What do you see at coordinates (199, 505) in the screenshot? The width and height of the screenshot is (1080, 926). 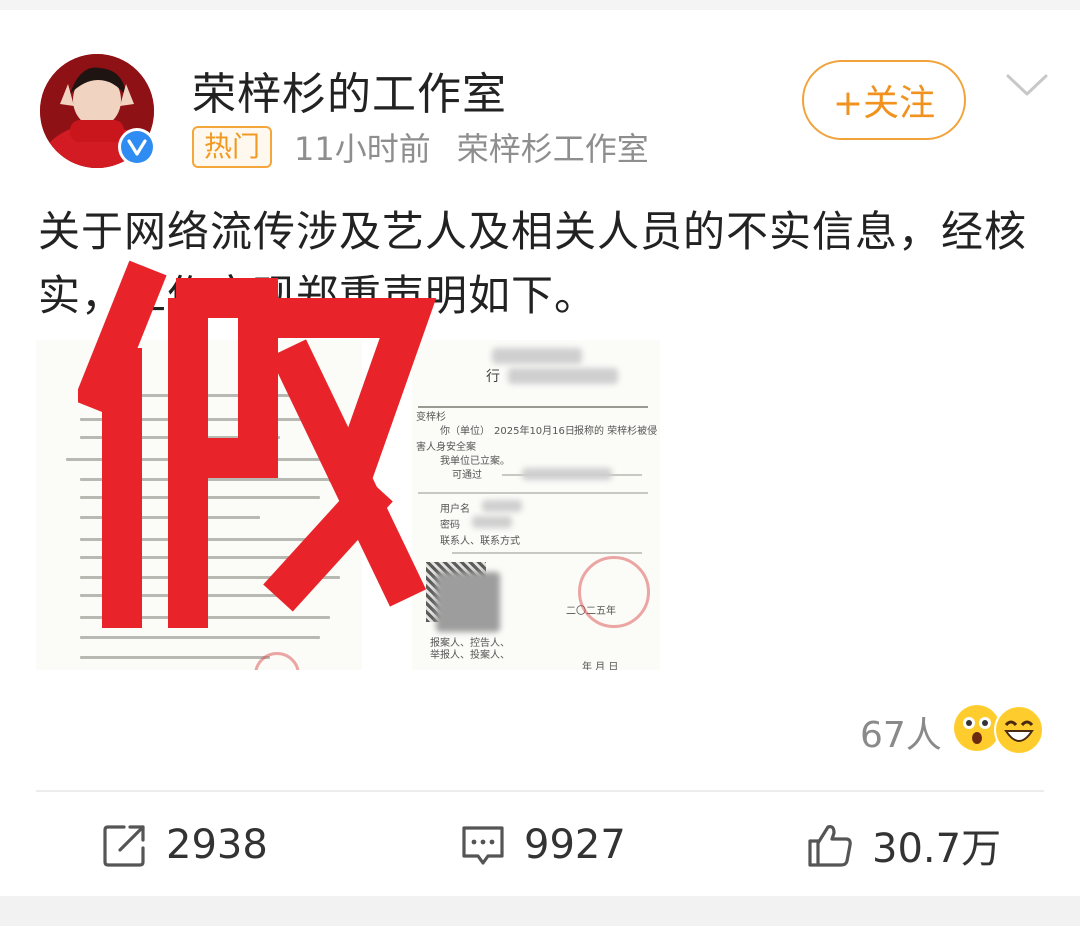 I see `post-image-statement: 严正` at bounding box center [199, 505].